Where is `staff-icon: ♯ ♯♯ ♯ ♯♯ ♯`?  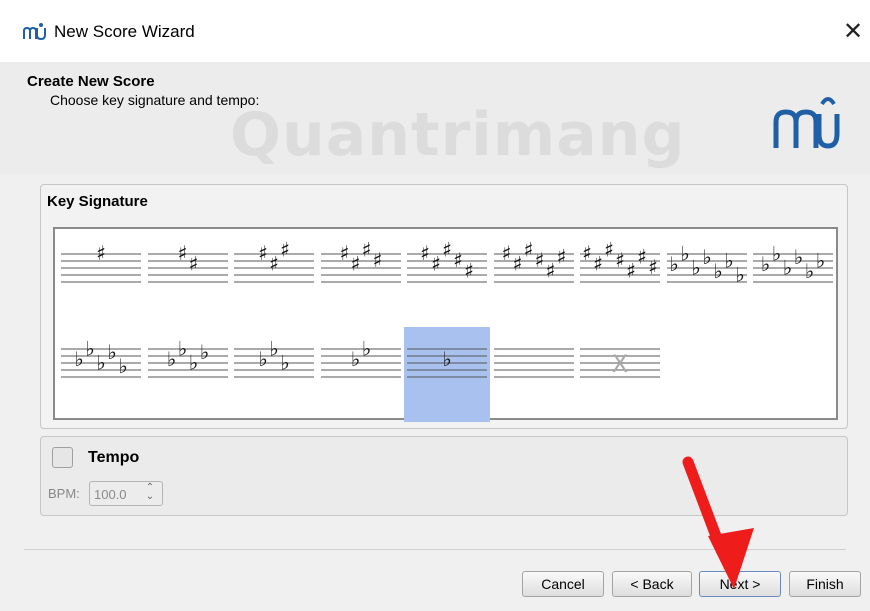 staff-icon: ♯ ♯♯ ♯ ♯♯ ♯ is located at coordinates (620, 260).